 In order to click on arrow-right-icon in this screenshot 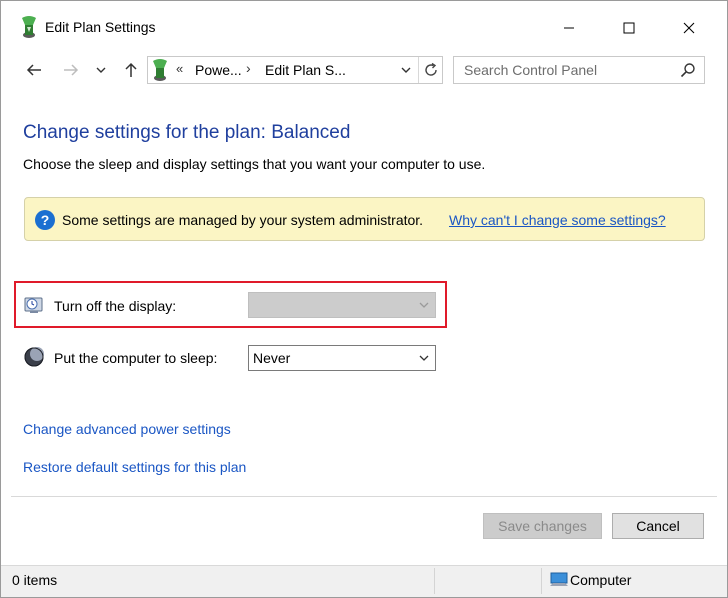, I will do `click(71, 70)`.